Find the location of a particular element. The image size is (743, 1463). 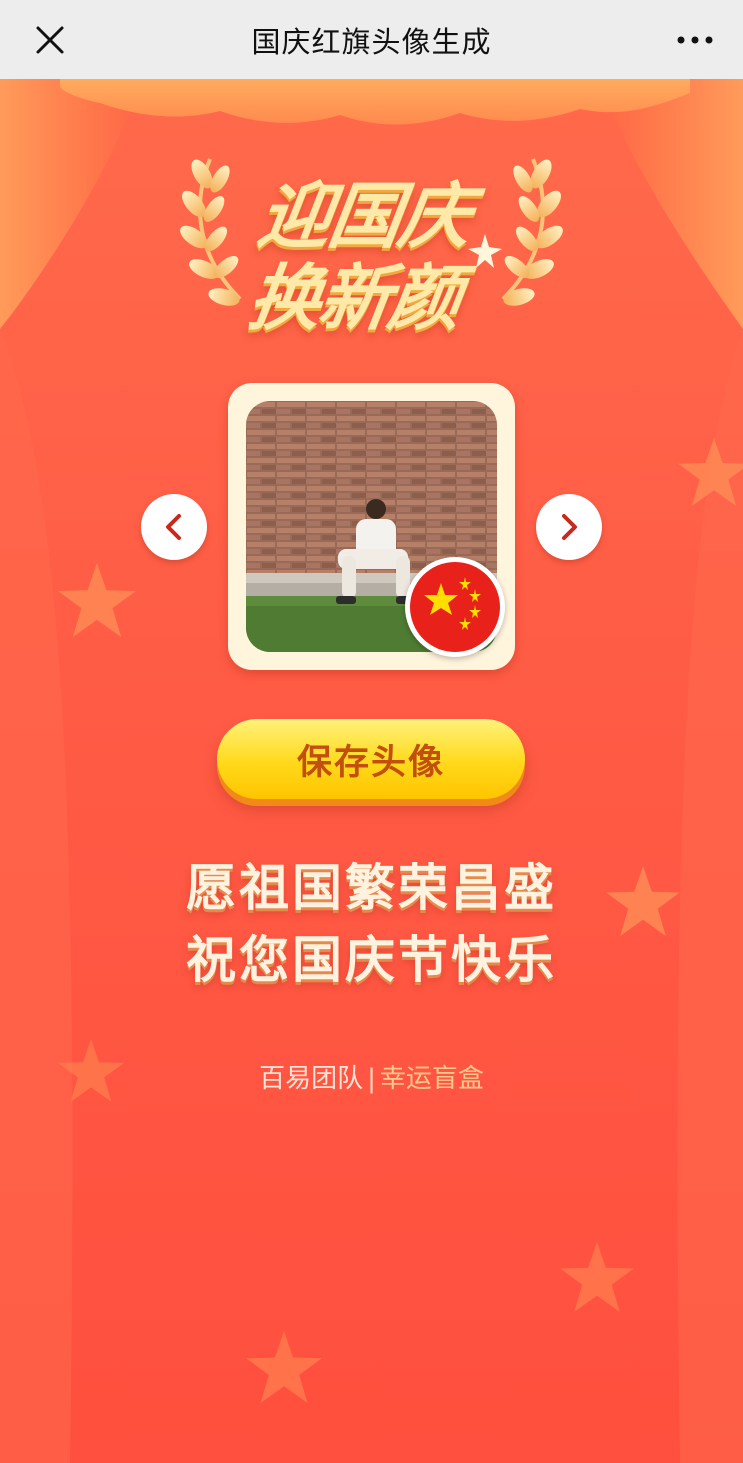

credits: 百易团队 | 幸运盲盒 is located at coordinates (371, 1076).